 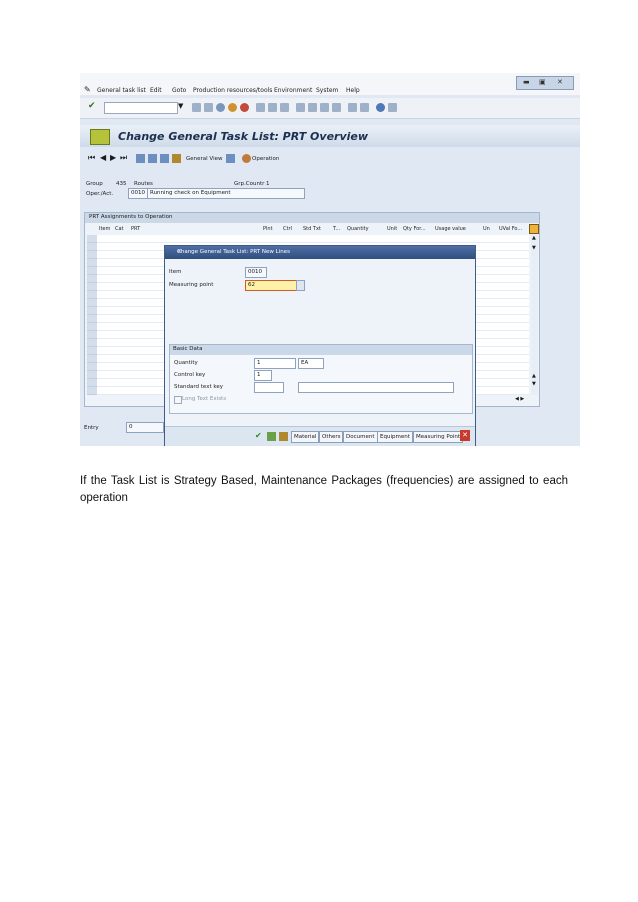 What do you see at coordinates (204, 159) in the screenshot?
I see `general-view-button: General View` at bounding box center [204, 159].